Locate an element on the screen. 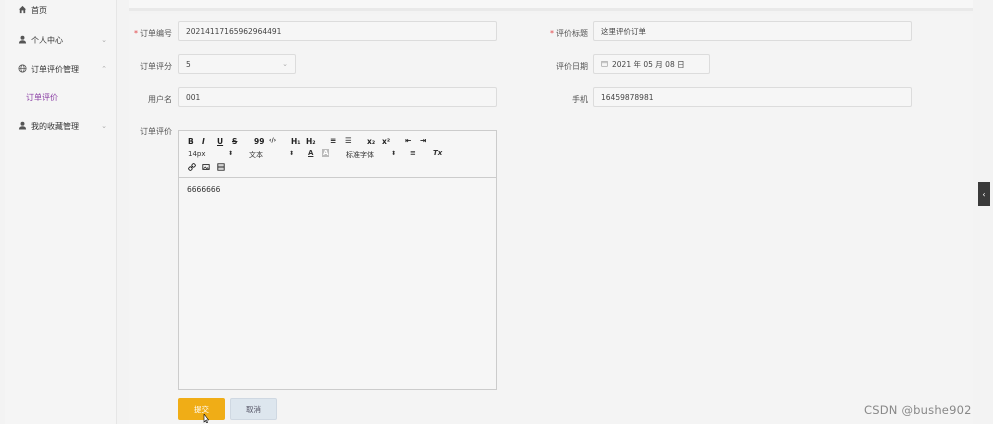  header2-button: H₂ is located at coordinates (311, 141).